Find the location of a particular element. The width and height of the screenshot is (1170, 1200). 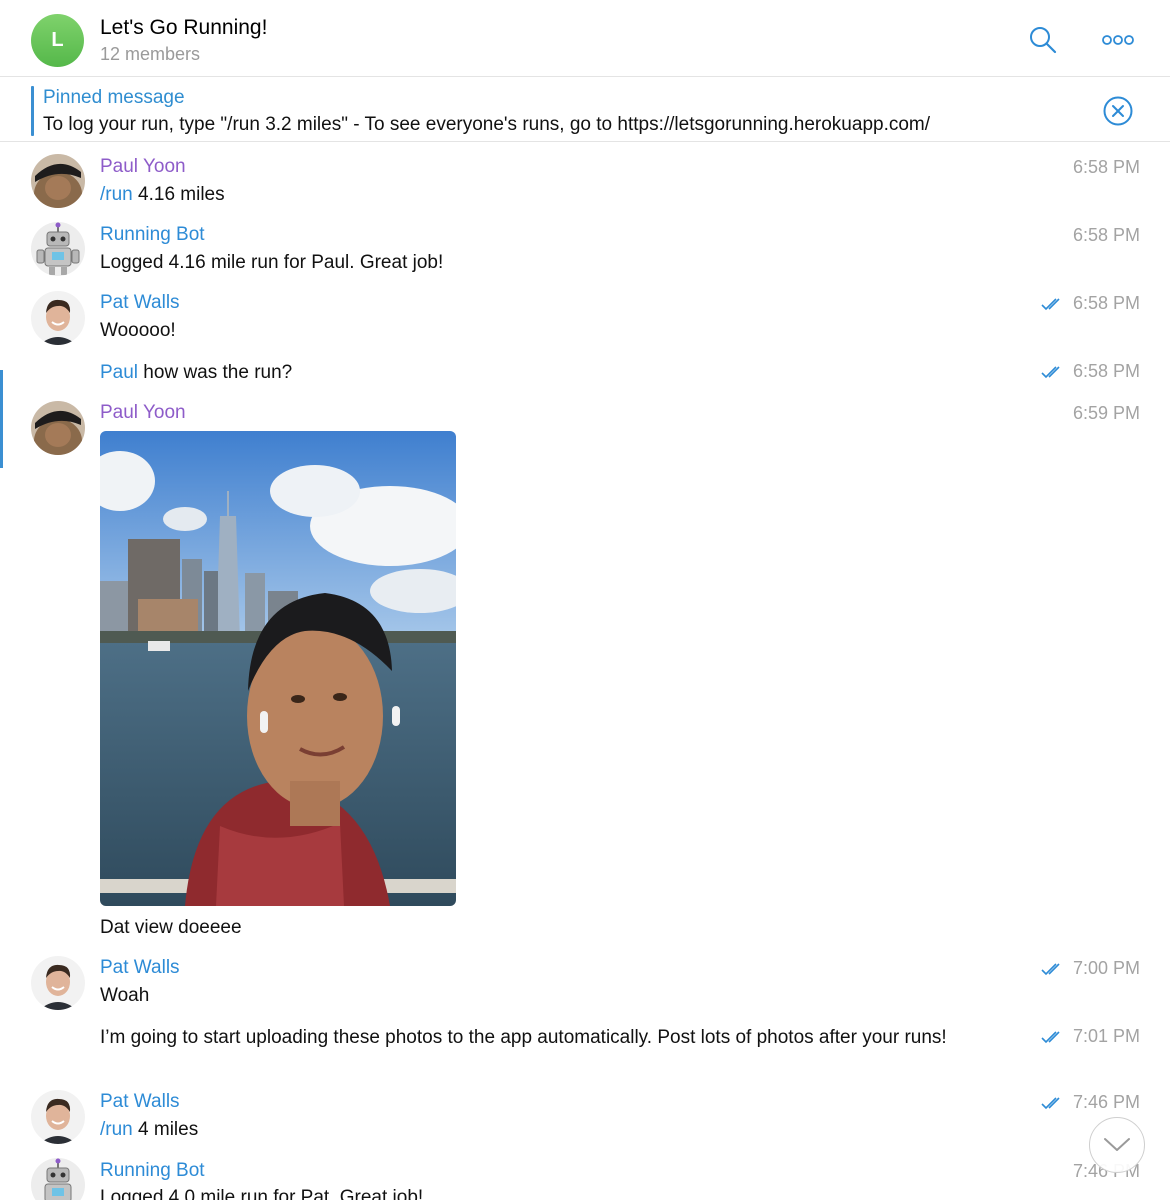

message-time: 7:01 PM is located at coordinates (1090, 1036).